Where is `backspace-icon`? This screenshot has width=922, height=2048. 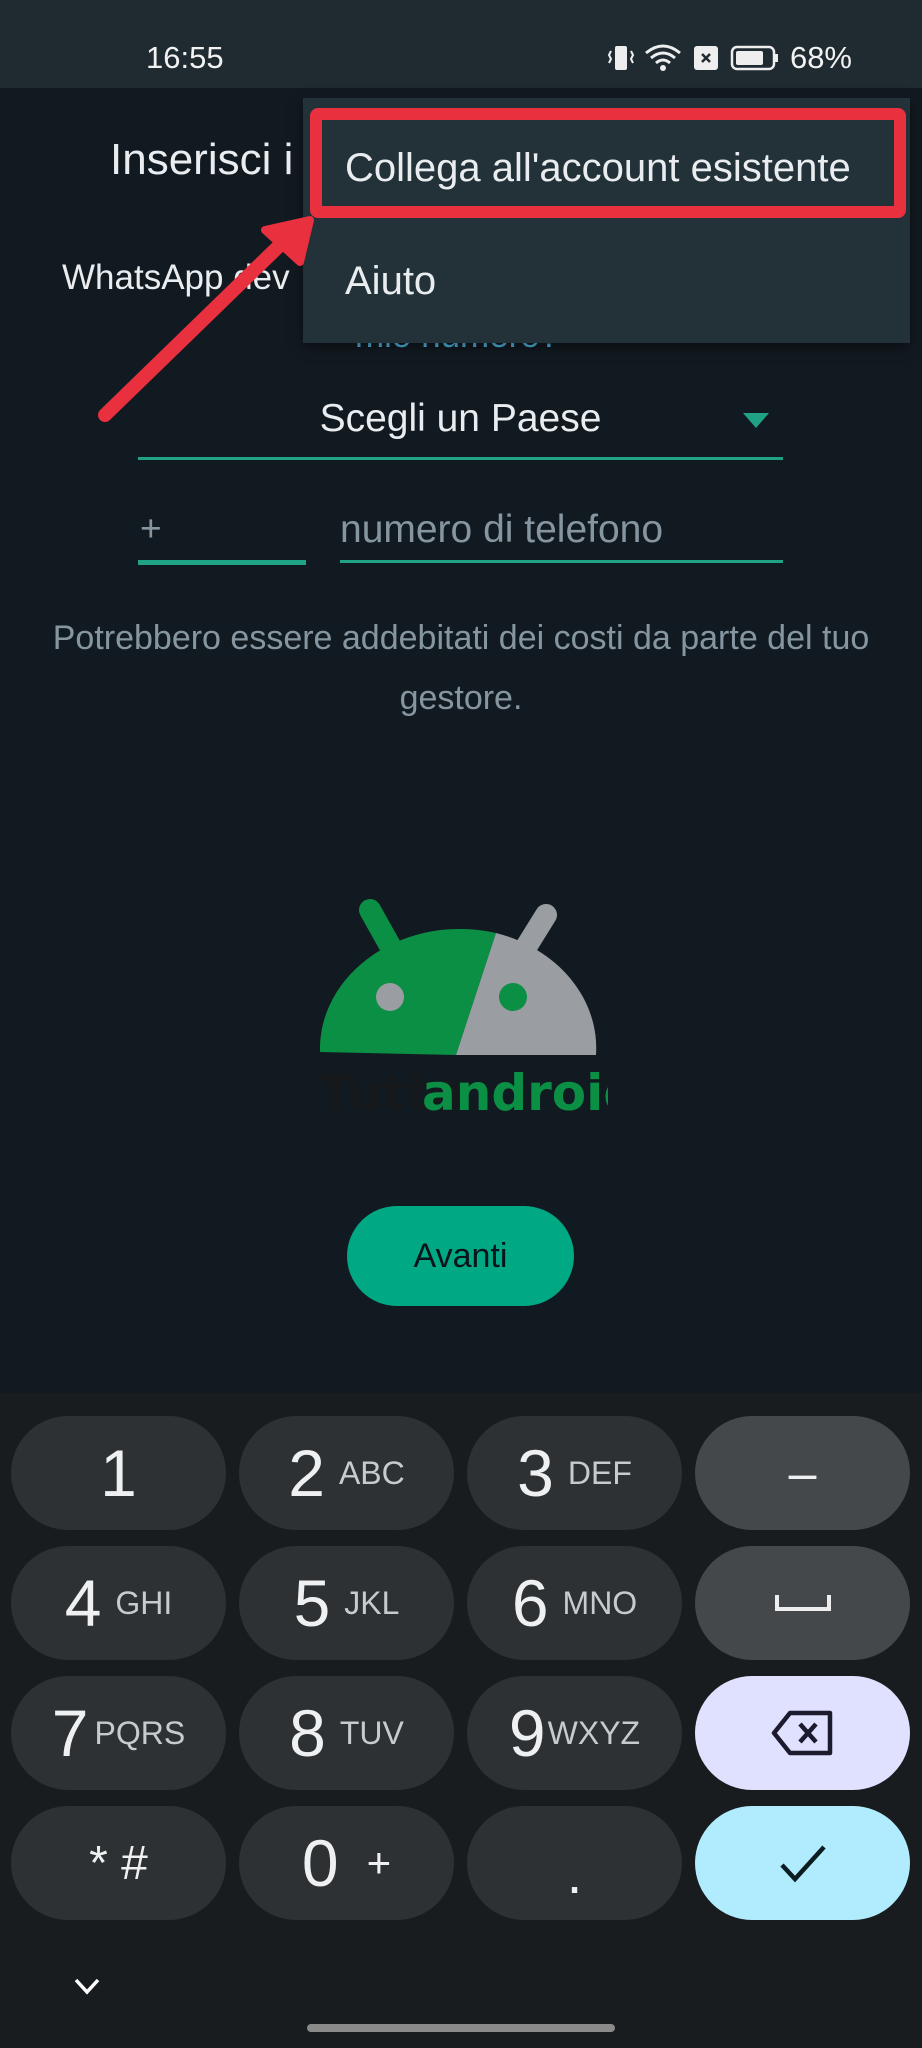 backspace-icon is located at coordinates (801, 1733).